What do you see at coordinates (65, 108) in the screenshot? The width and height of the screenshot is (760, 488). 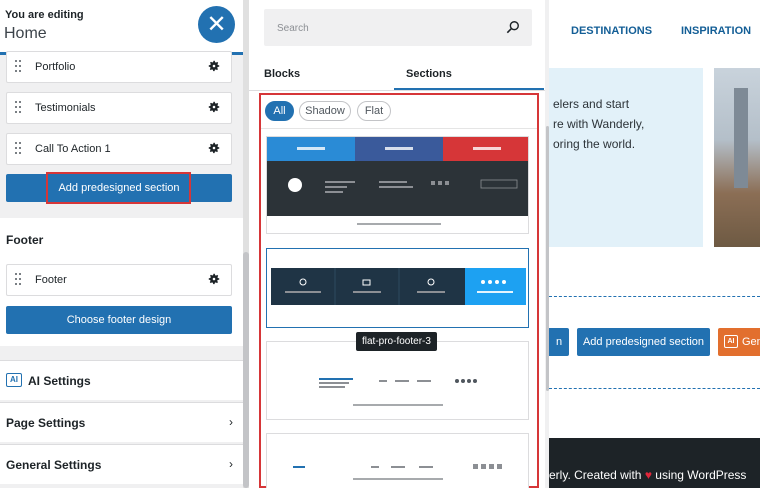 I see `section-item-label: Testimonials` at bounding box center [65, 108].